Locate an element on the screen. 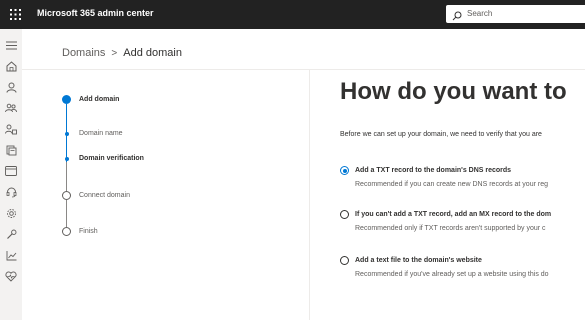 This screenshot has width=585, height=320. roles-icon is located at coordinates (11, 129).